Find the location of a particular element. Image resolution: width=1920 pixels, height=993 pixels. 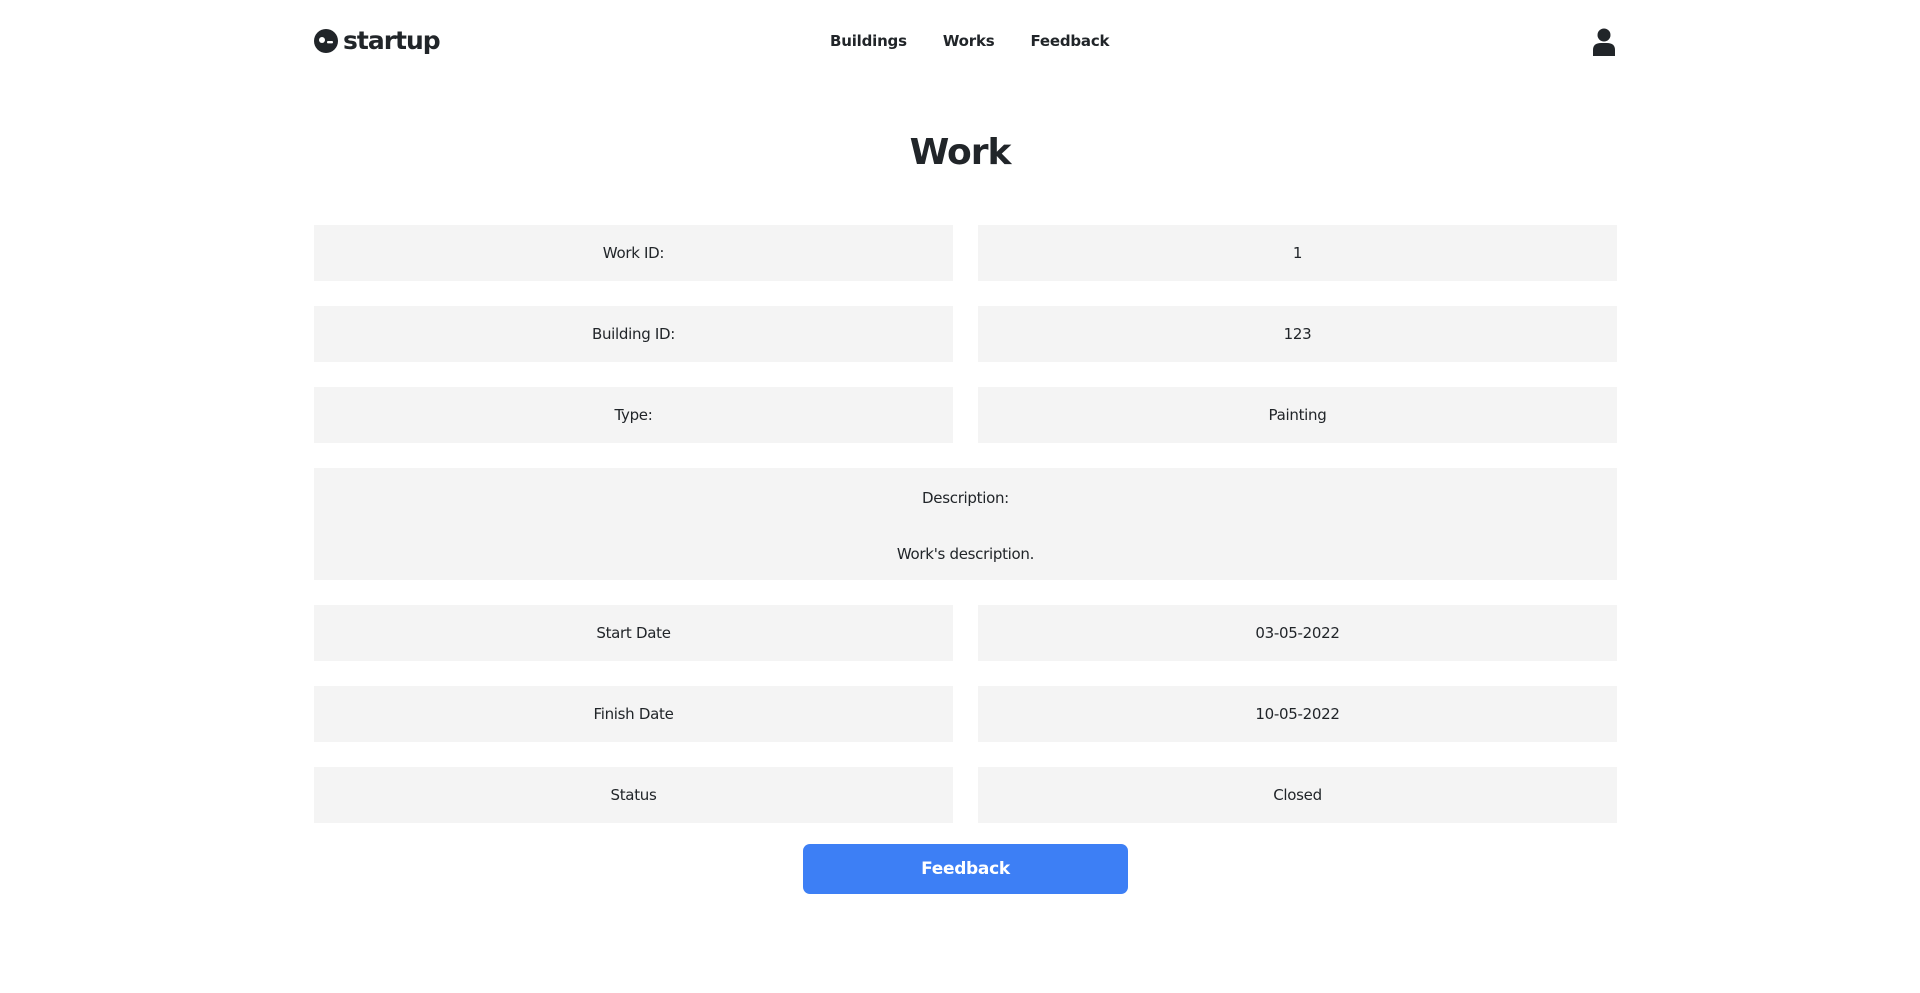

finish-date-value: 10-05-2022 is located at coordinates (1297, 714).